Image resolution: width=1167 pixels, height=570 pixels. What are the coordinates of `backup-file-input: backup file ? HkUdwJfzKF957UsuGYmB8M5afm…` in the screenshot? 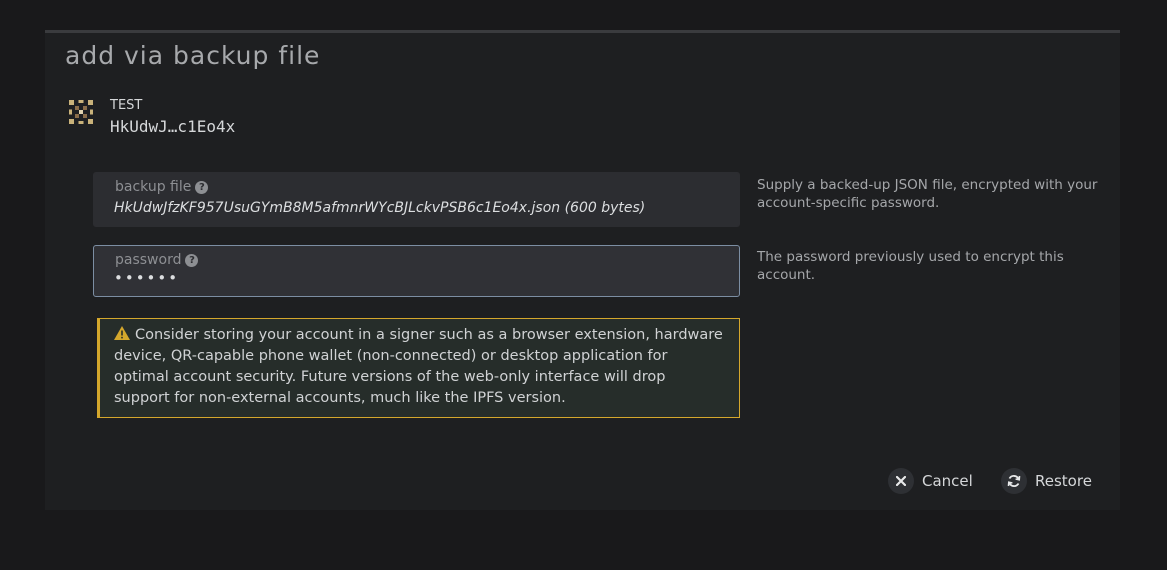 It's located at (416, 199).